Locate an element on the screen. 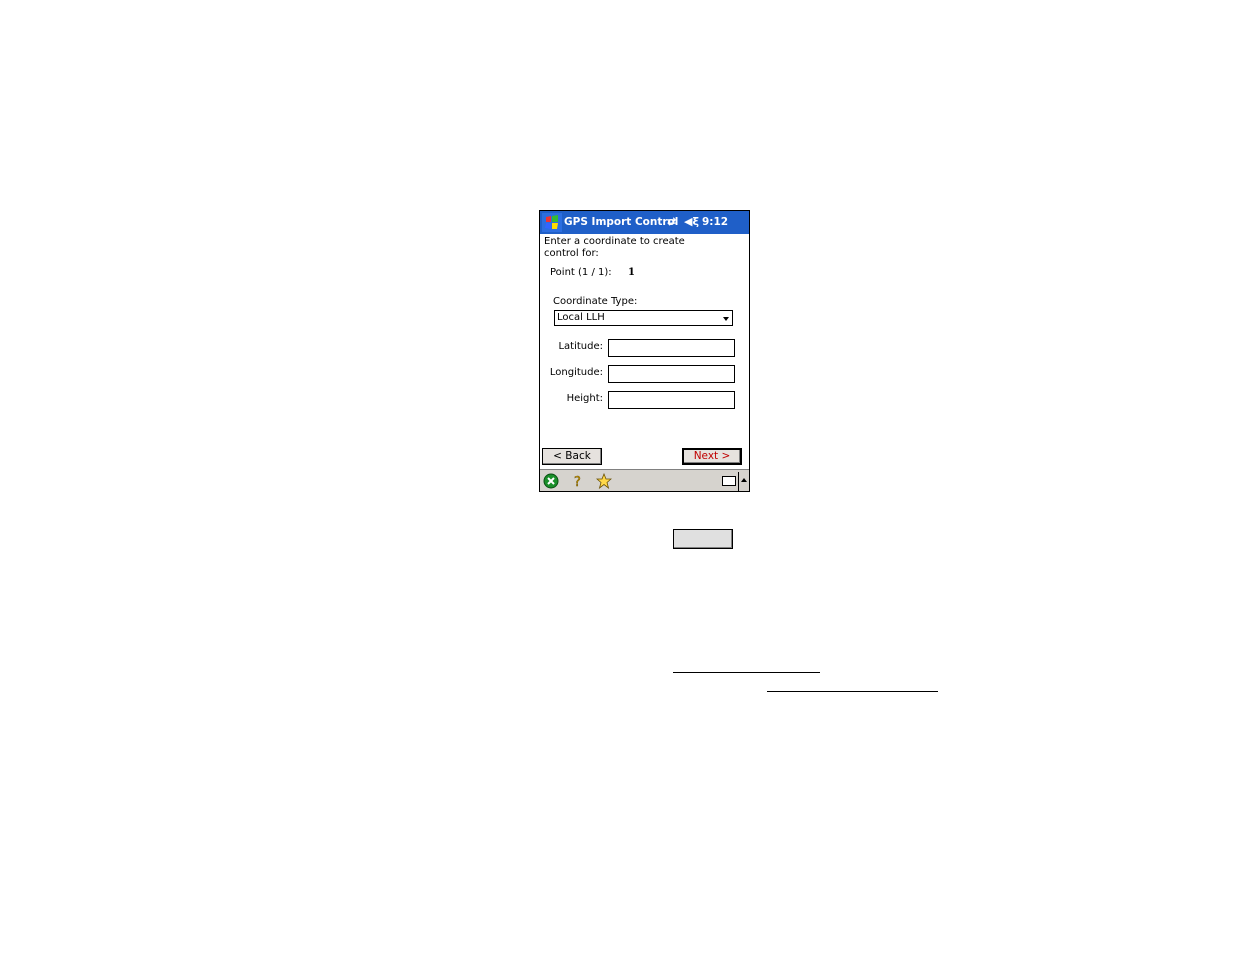 This screenshot has height=954, width=1235. help-icon: ? is located at coordinates (578, 481).